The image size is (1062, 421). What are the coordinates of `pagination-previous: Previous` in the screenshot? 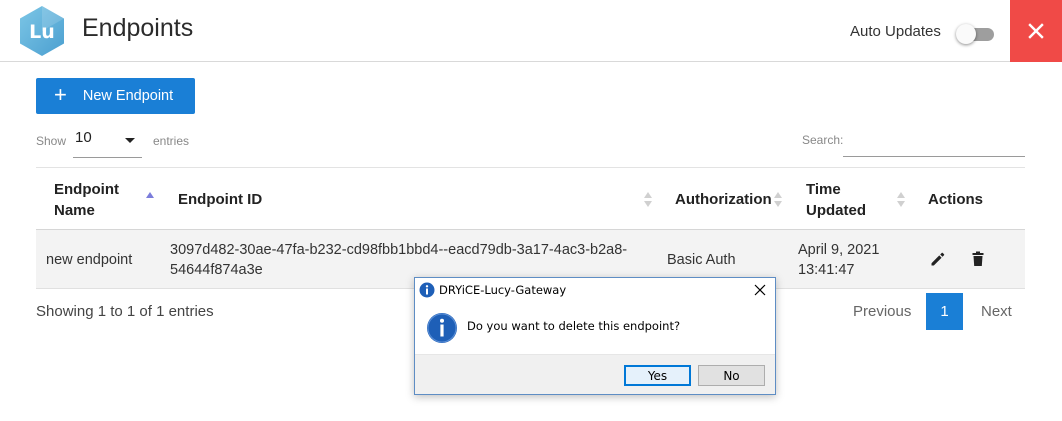 It's located at (882, 311).